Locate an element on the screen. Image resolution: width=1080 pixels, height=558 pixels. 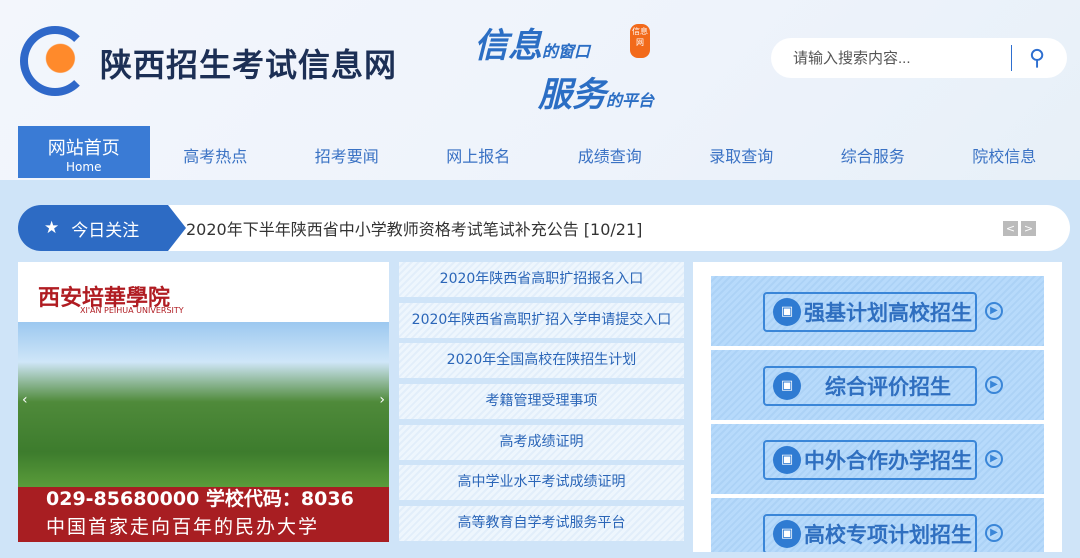
nav-item: 网上报名 is located at coordinates (479, 152).